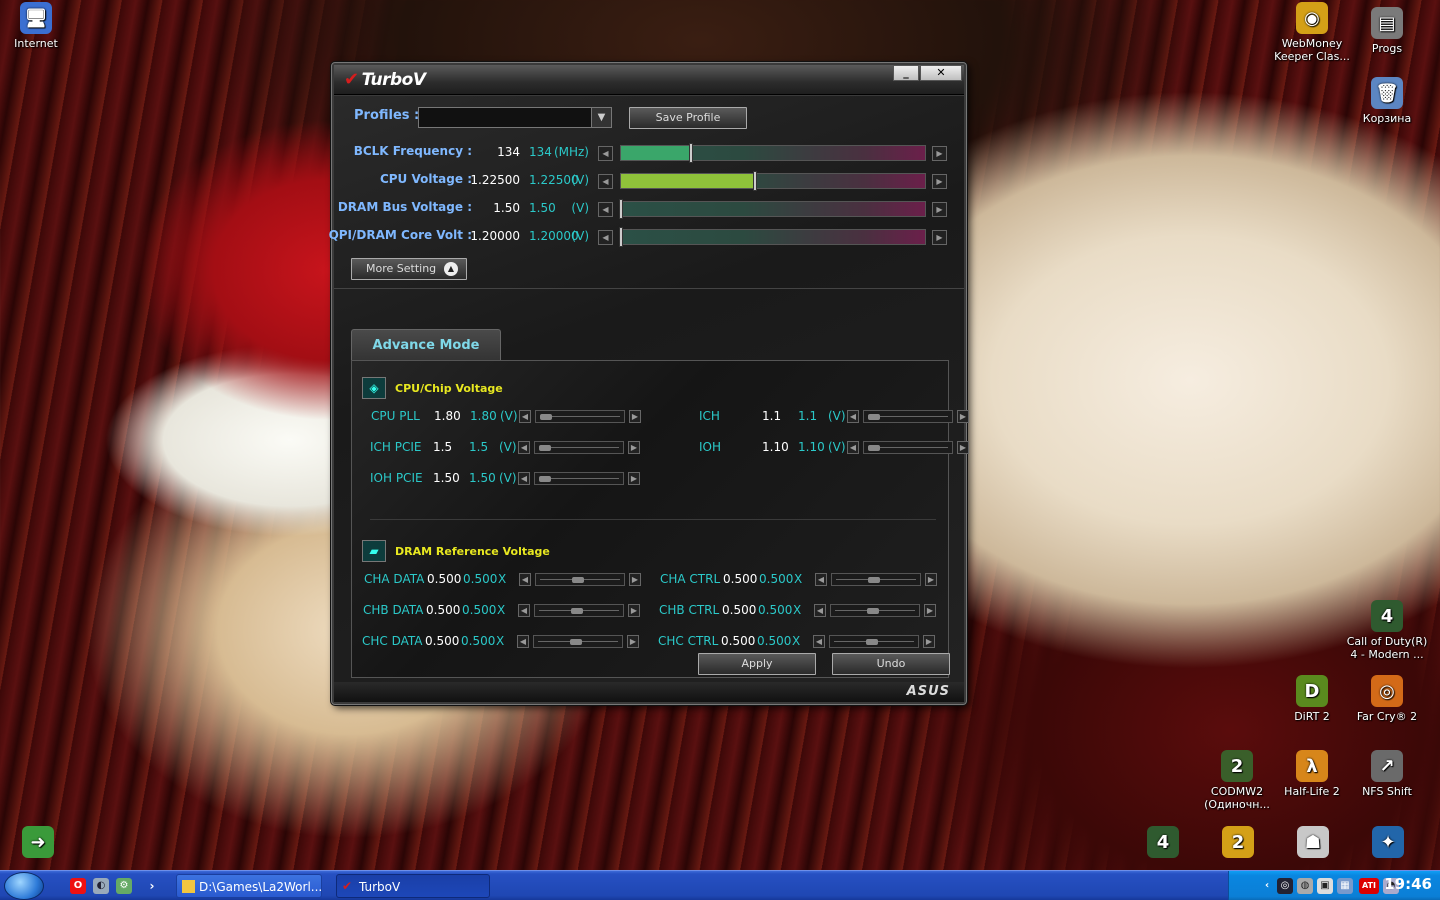 This screenshot has height=900, width=1440. Describe the element at coordinates (1388, 843) in the screenshot. I see `desktop-shortcut-icon: ✦` at that location.